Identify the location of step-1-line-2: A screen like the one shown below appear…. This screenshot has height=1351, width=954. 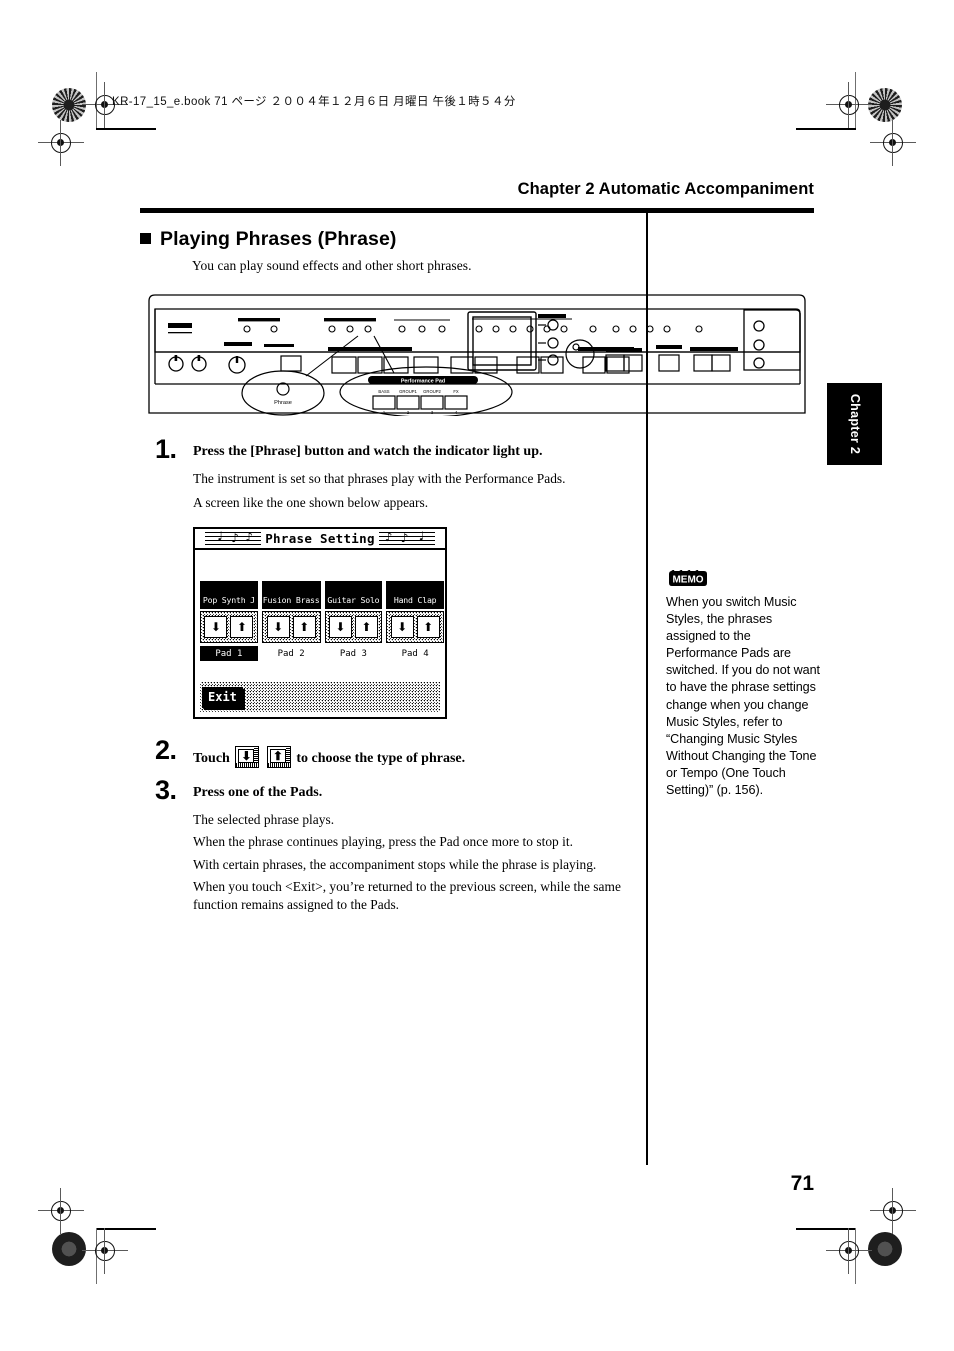
(311, 502).